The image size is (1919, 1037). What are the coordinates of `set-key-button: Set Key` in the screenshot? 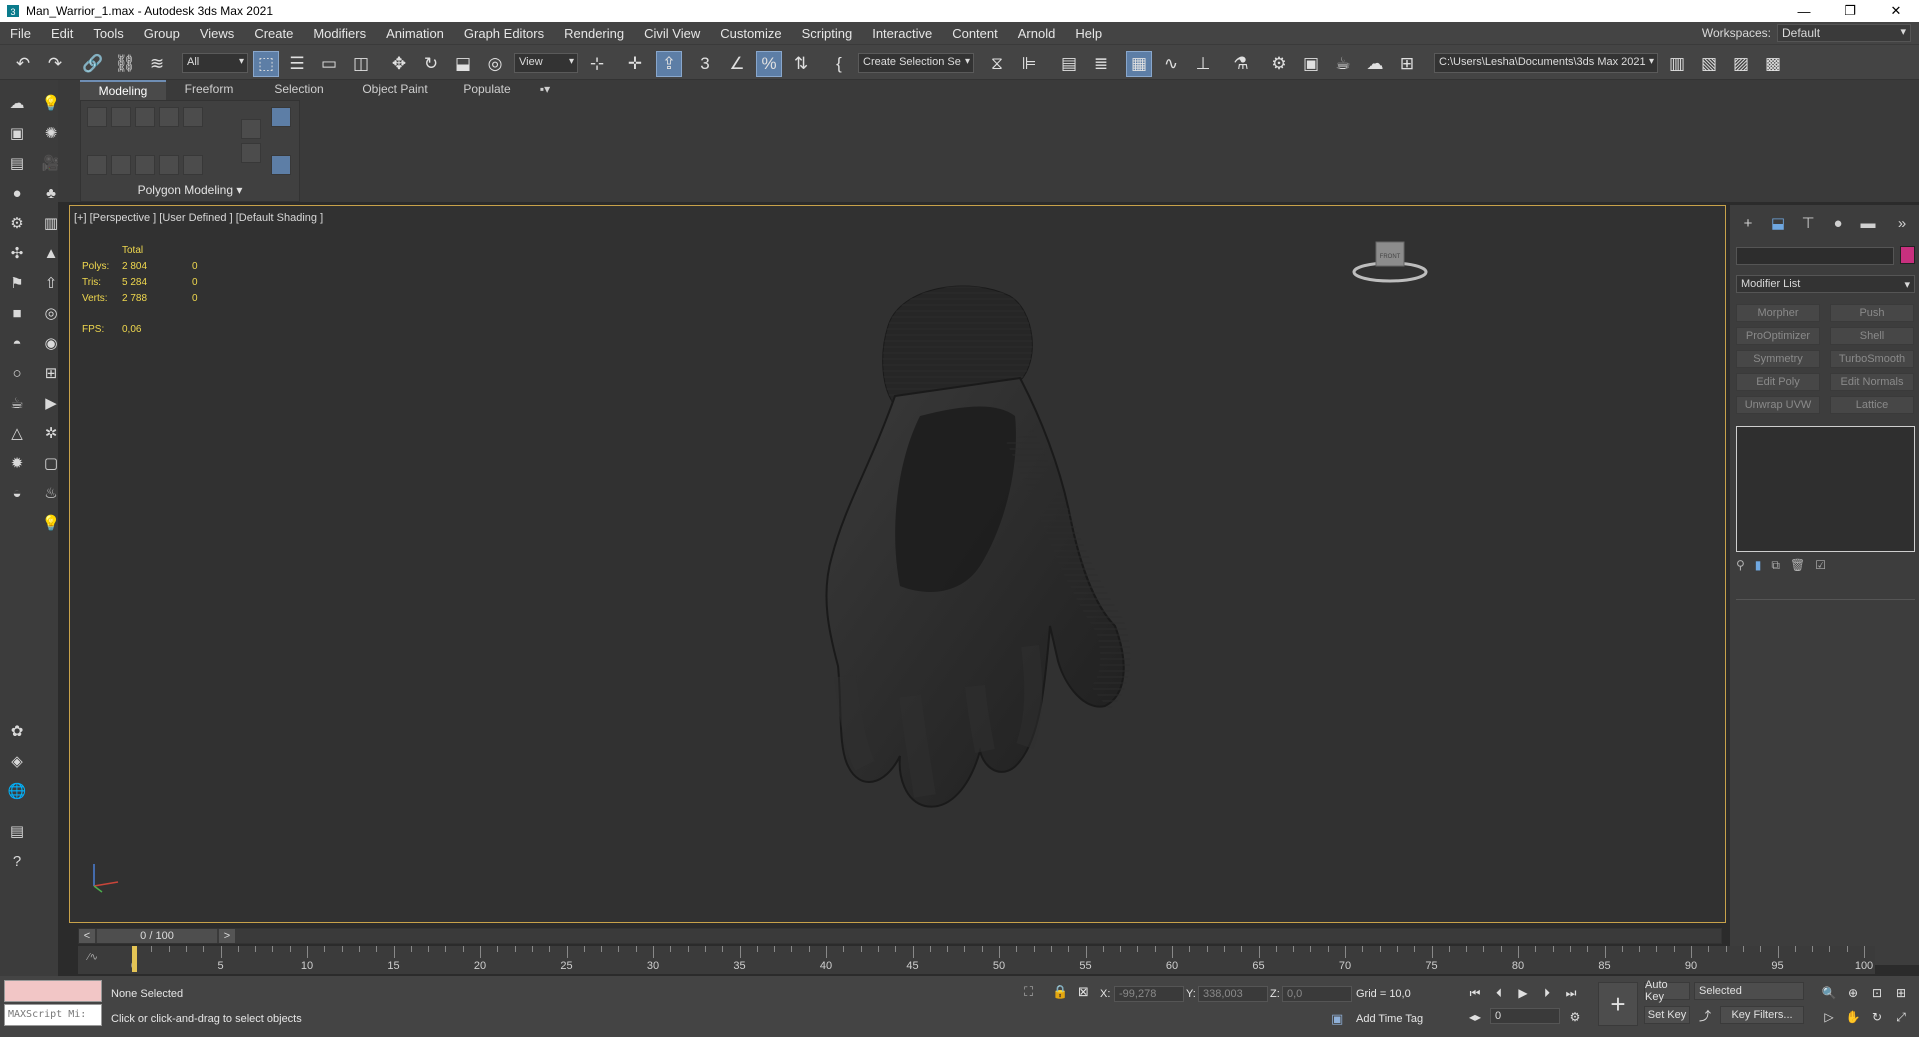 It's located at (1667, 1015).